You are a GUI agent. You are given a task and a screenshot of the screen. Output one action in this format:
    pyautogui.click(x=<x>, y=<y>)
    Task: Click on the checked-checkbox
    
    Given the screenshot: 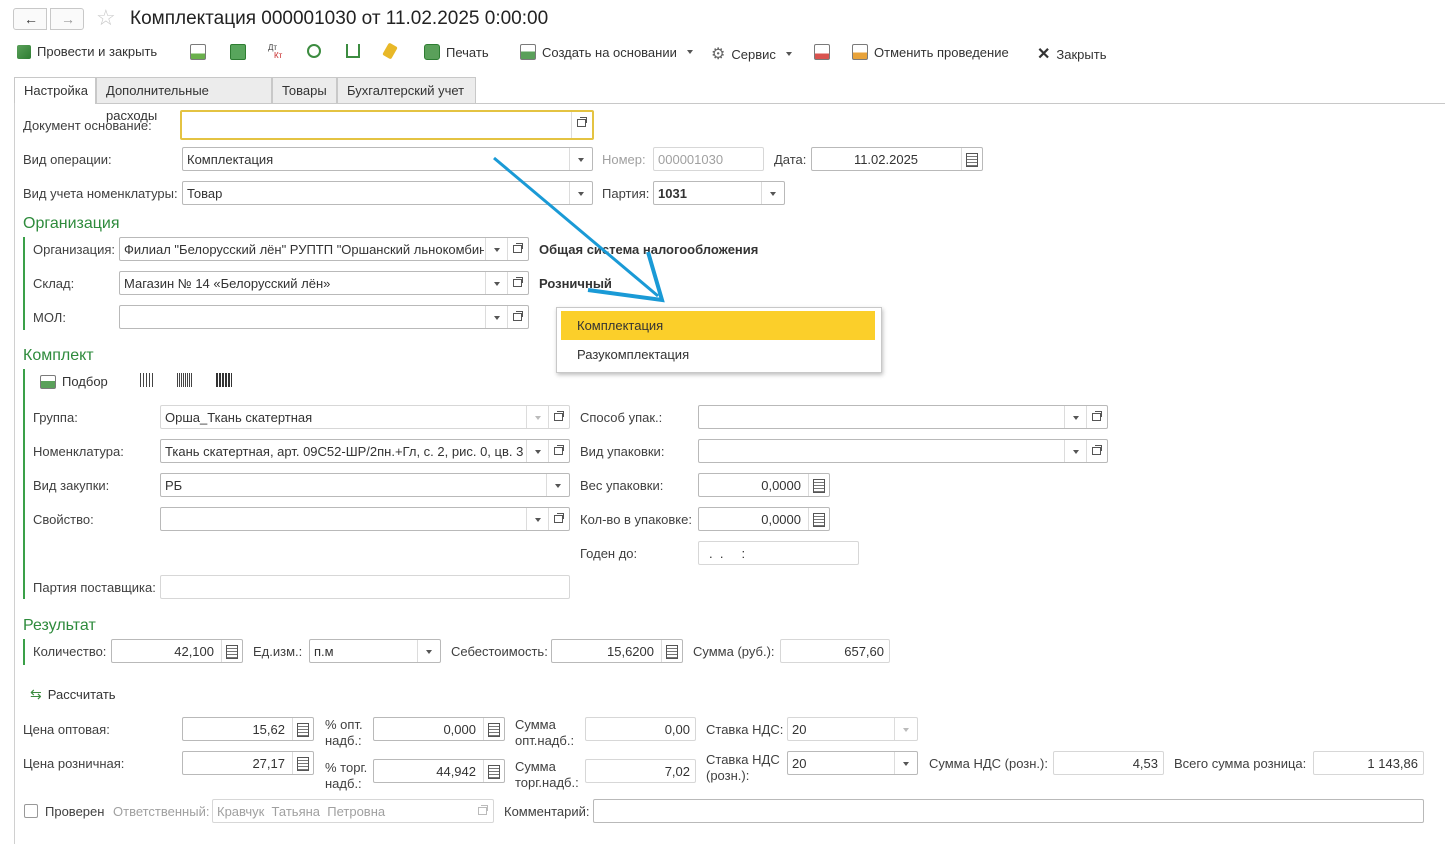 What is the action you would take?
    pyautogui.click(x=31, y=811)
    